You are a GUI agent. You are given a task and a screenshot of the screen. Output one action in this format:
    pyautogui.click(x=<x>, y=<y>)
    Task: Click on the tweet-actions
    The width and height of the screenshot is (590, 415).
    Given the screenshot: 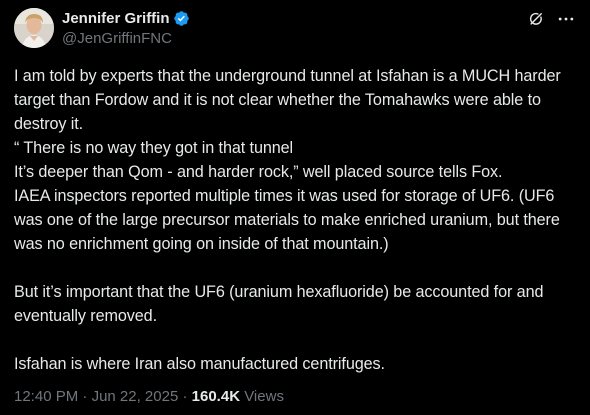 What is the action you would take?
    pyautogui.click(x=551, y=19)
    